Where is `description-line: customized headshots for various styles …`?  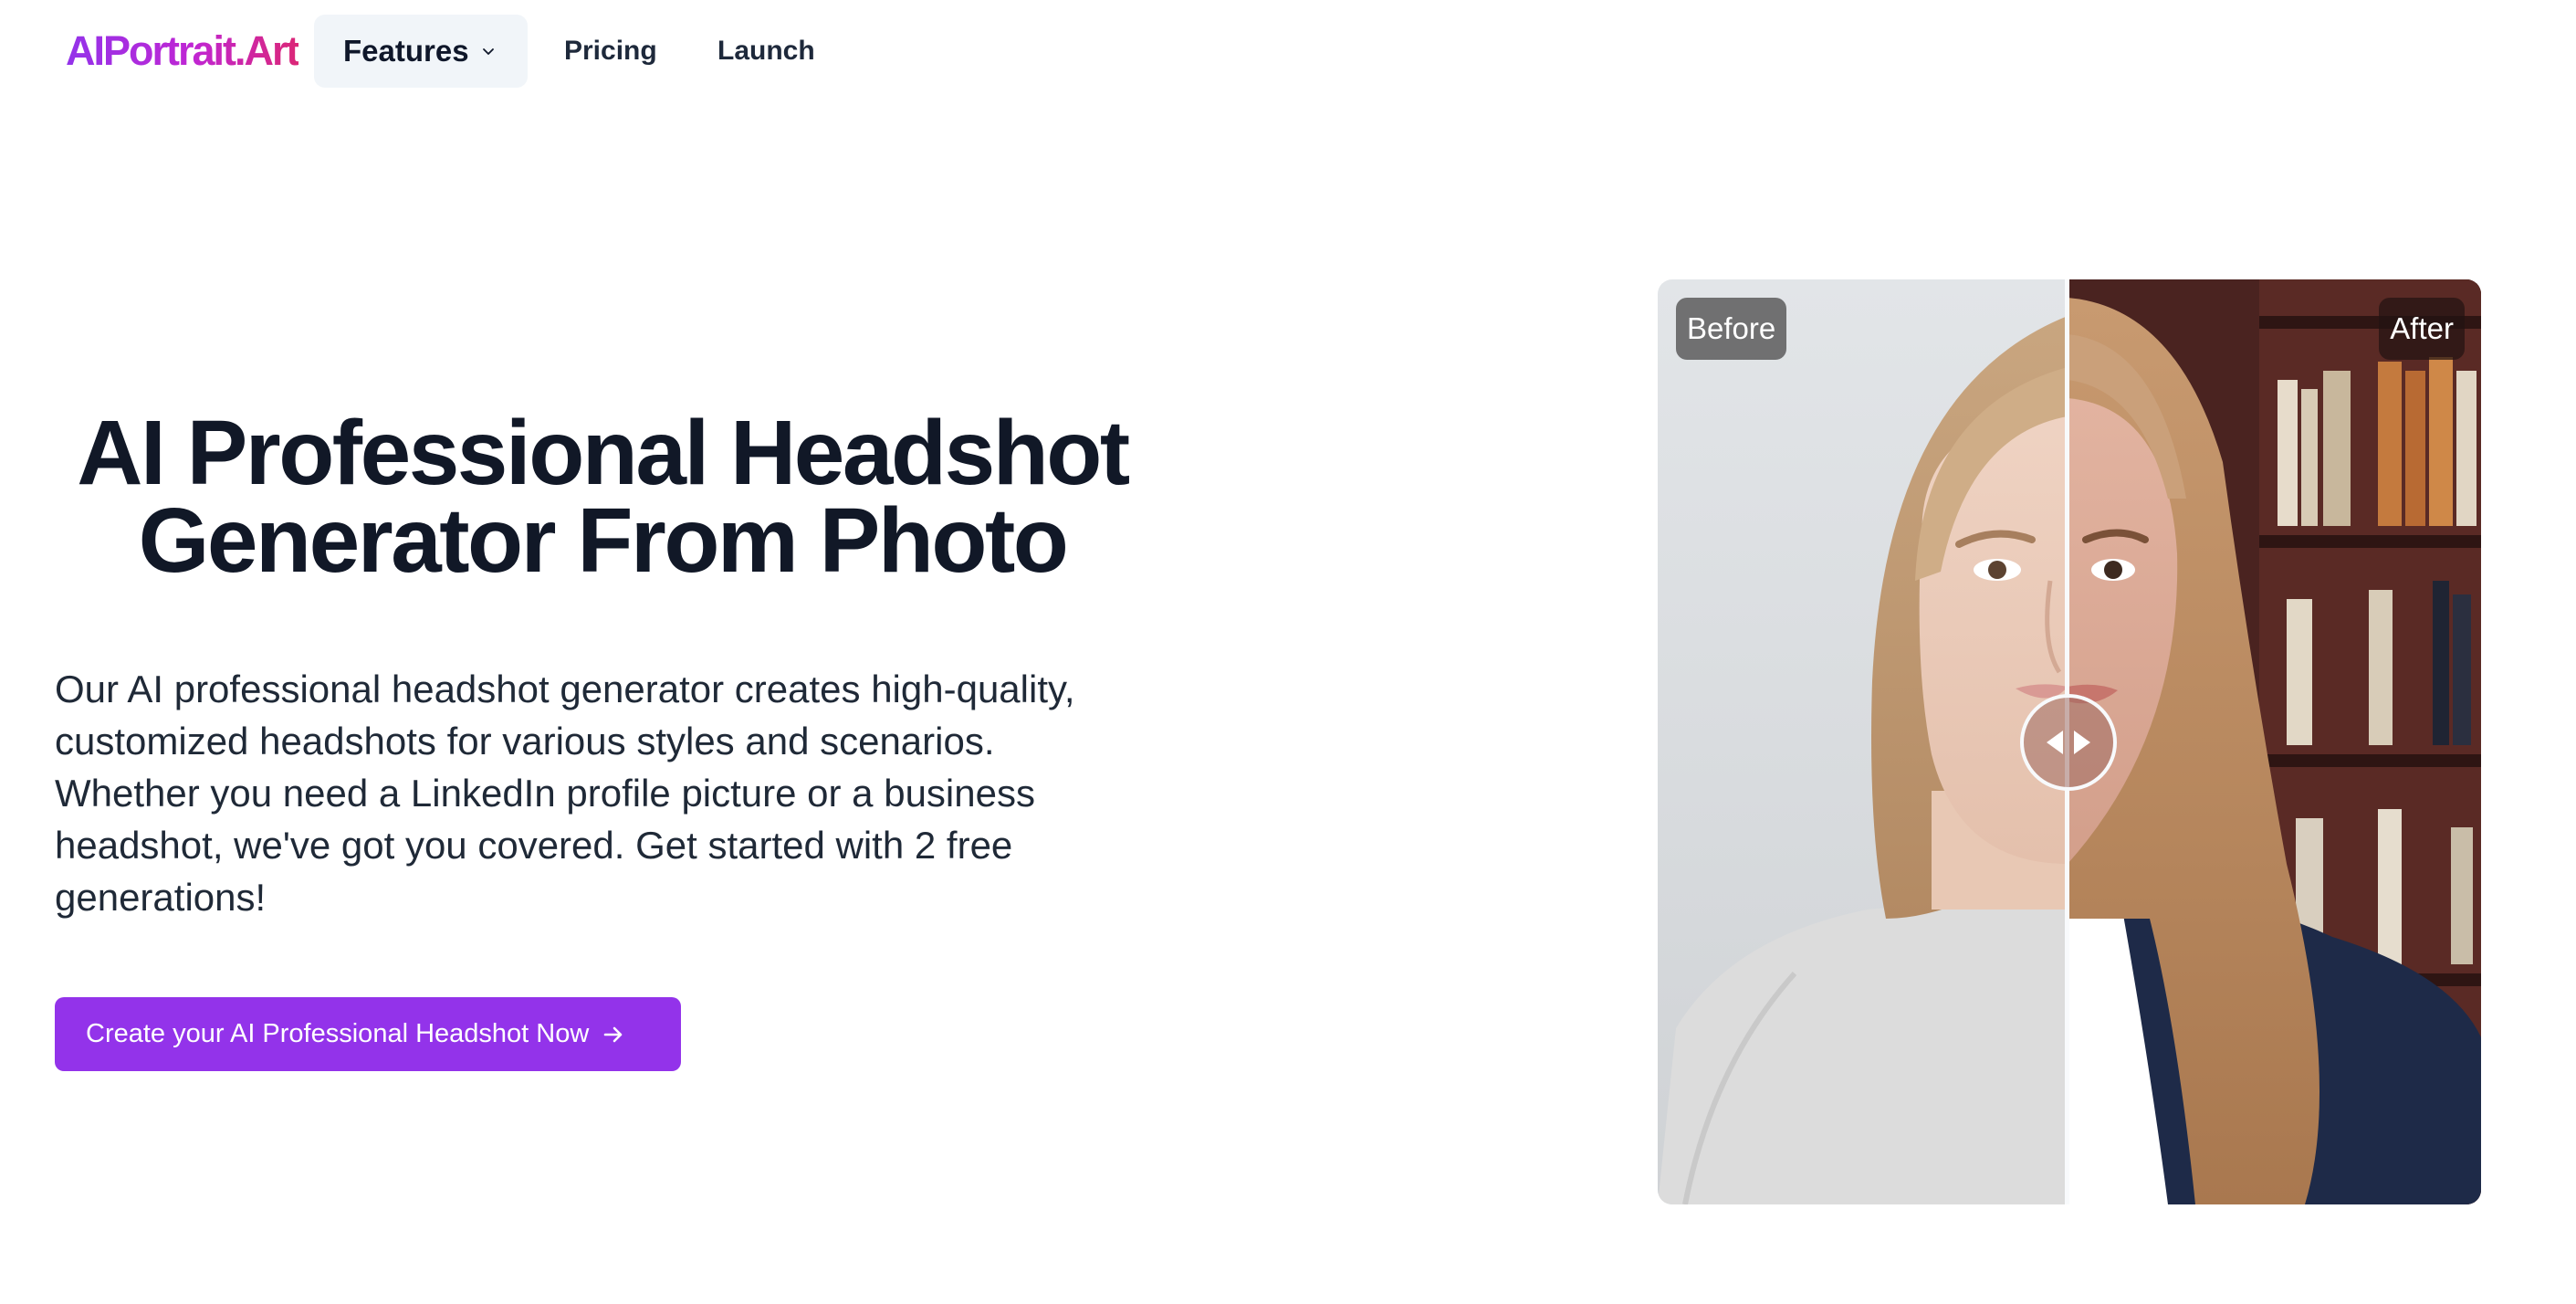 description-line: customized headshots for various styles … is located at coordinates (525, 741).